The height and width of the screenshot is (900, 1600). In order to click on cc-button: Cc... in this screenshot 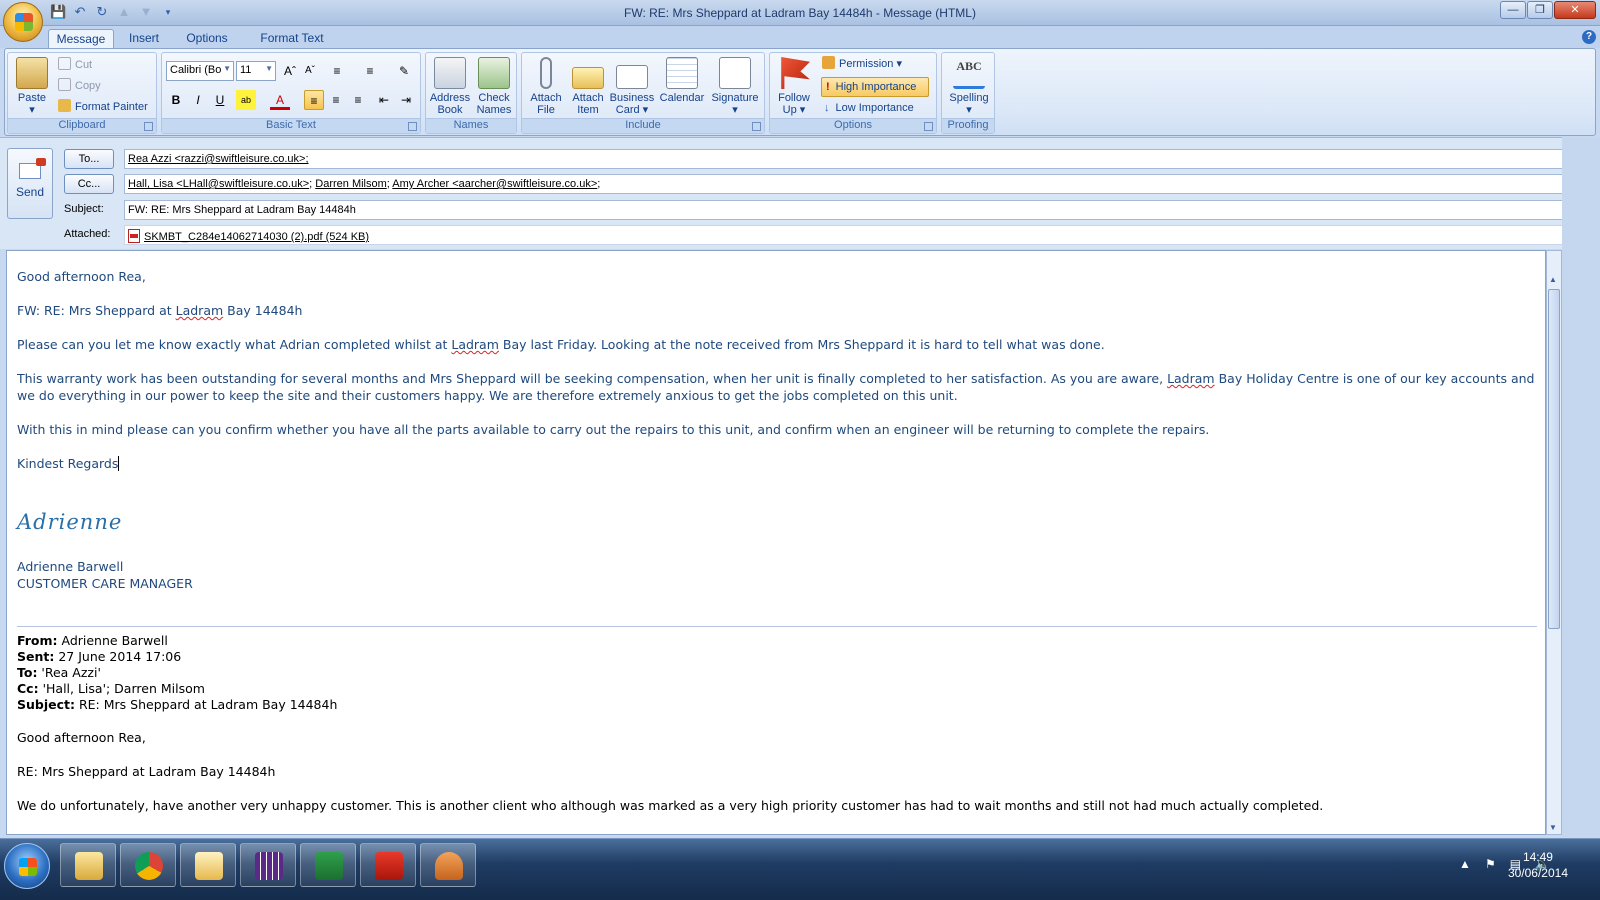, I will do `click(89, 184)`.